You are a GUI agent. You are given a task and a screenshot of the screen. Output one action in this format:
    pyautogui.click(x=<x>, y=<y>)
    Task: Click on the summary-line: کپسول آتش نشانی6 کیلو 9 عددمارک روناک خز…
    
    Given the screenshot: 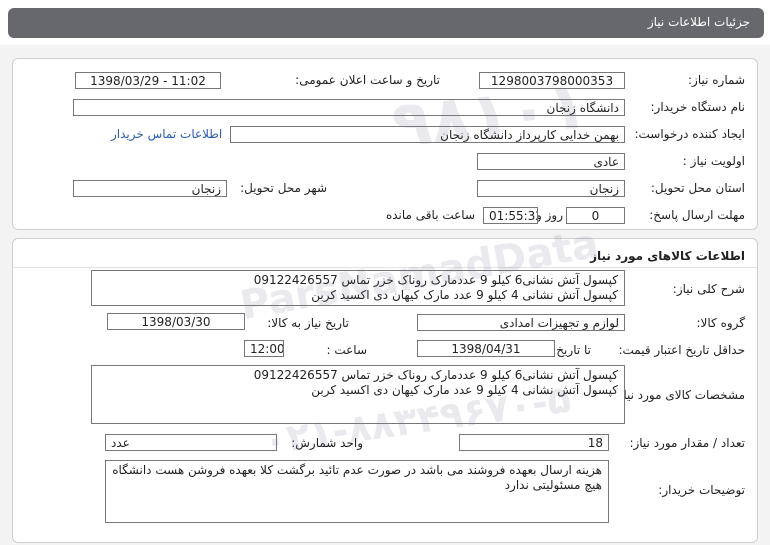 What is the action you would take?
    pyautogui.click(x=435, y=280)
    